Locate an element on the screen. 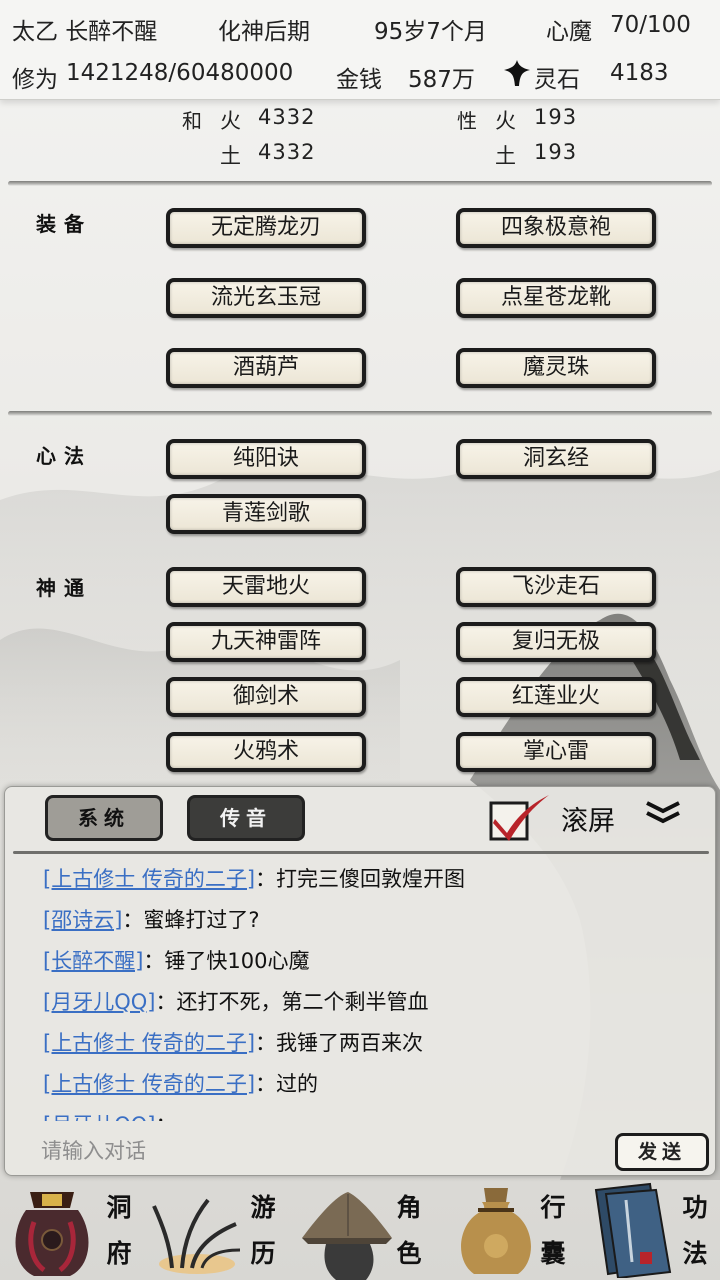 The image size is (720, 1280). auto-scroll-label: 滚屏 is located at coordinates (588, 821).